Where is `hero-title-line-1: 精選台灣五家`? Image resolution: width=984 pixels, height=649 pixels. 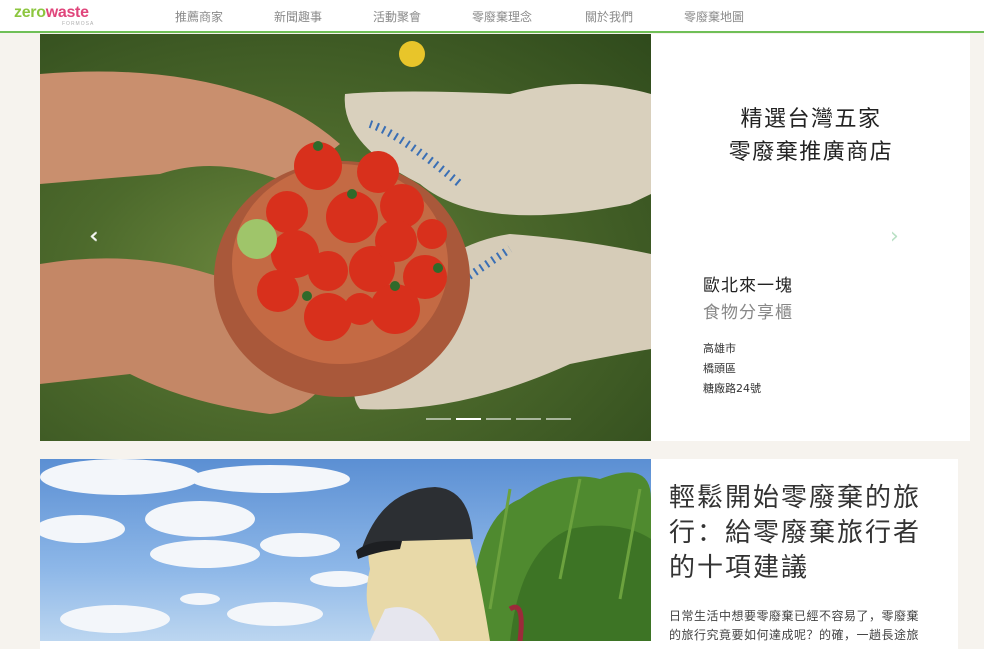
hero-title-line-1: 精選台灣五家 is located at coordinates (811, 119).